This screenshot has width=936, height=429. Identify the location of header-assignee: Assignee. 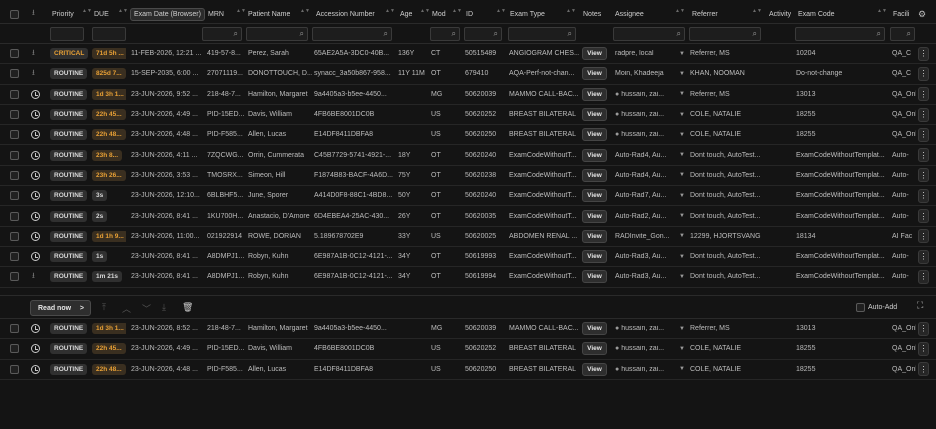
(629, 14).